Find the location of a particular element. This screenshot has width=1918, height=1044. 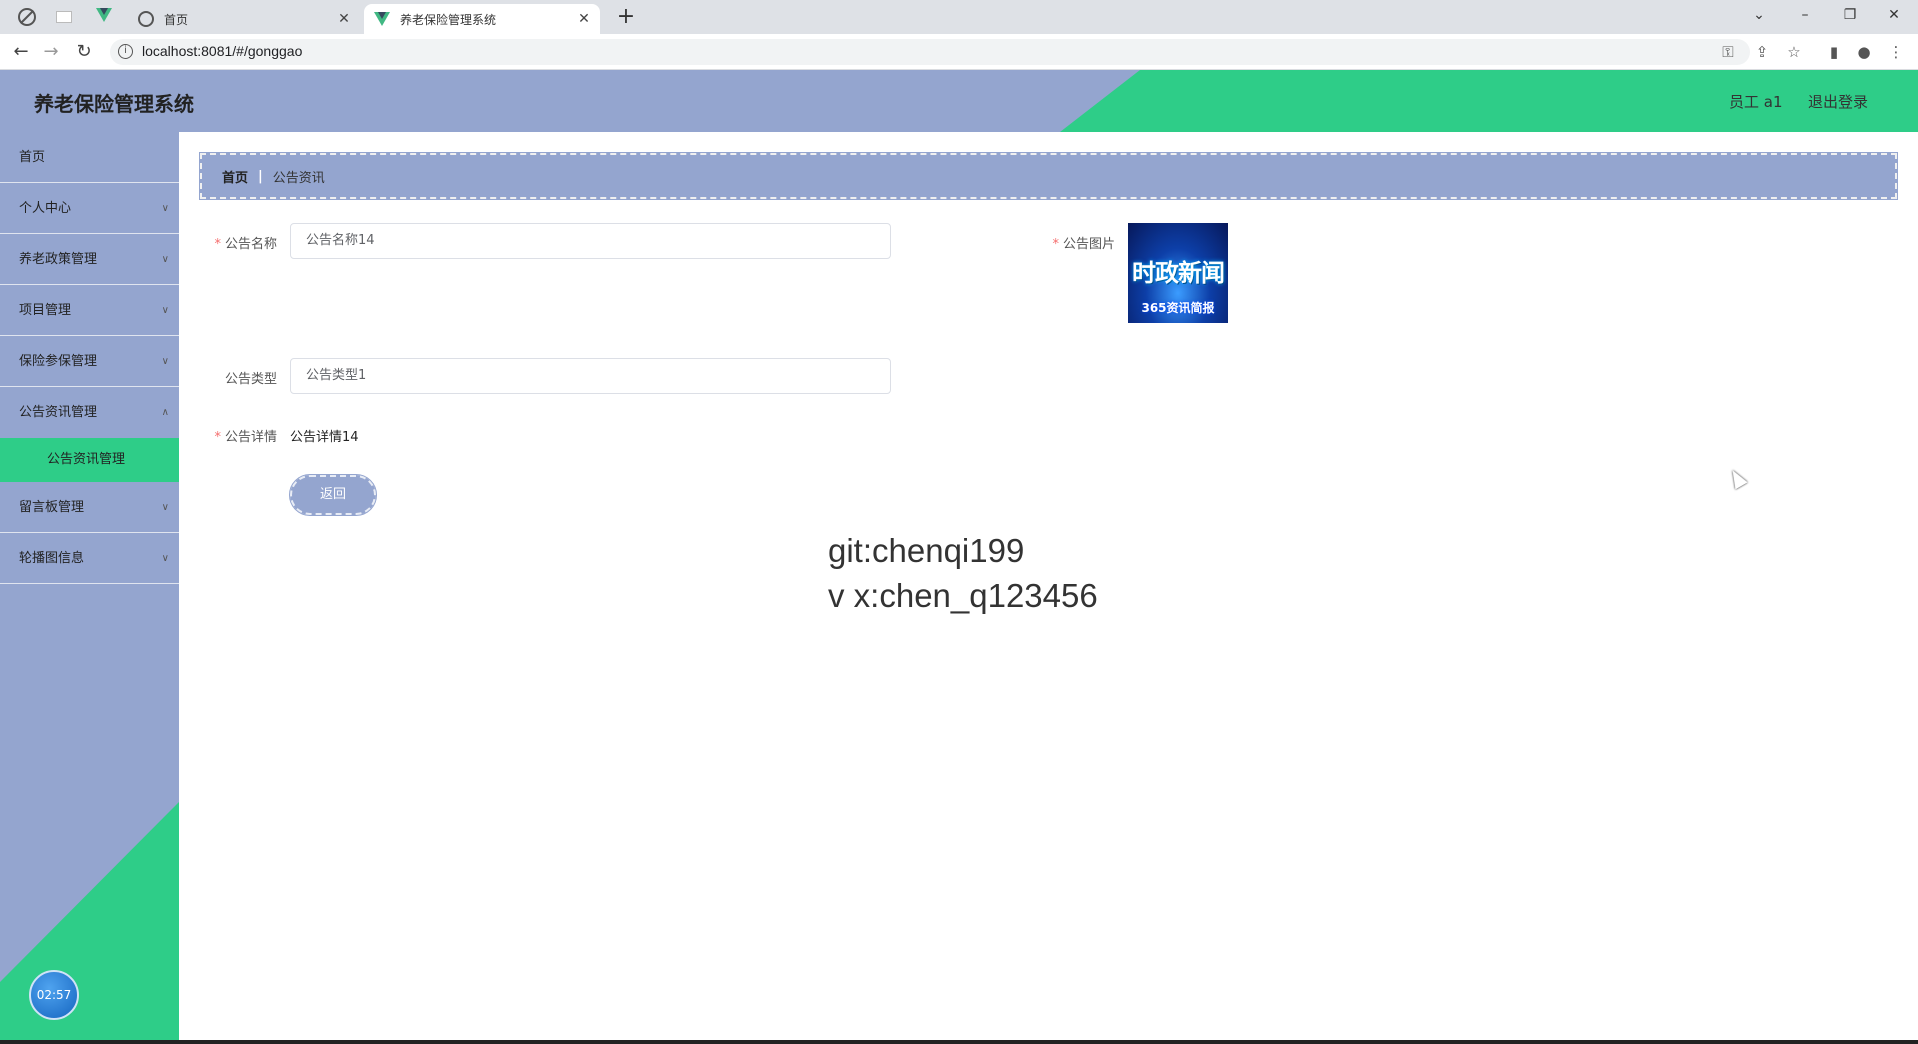

label-text: 公告图片 is located at coordinates (1088, 244).